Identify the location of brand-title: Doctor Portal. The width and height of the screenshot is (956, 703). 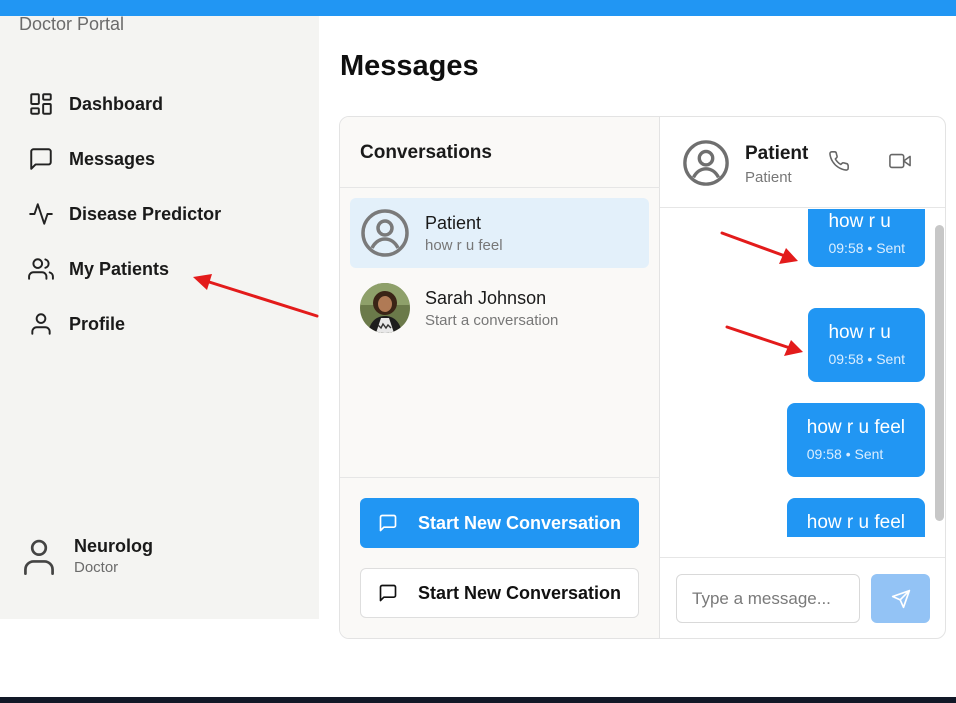
(72, 24).